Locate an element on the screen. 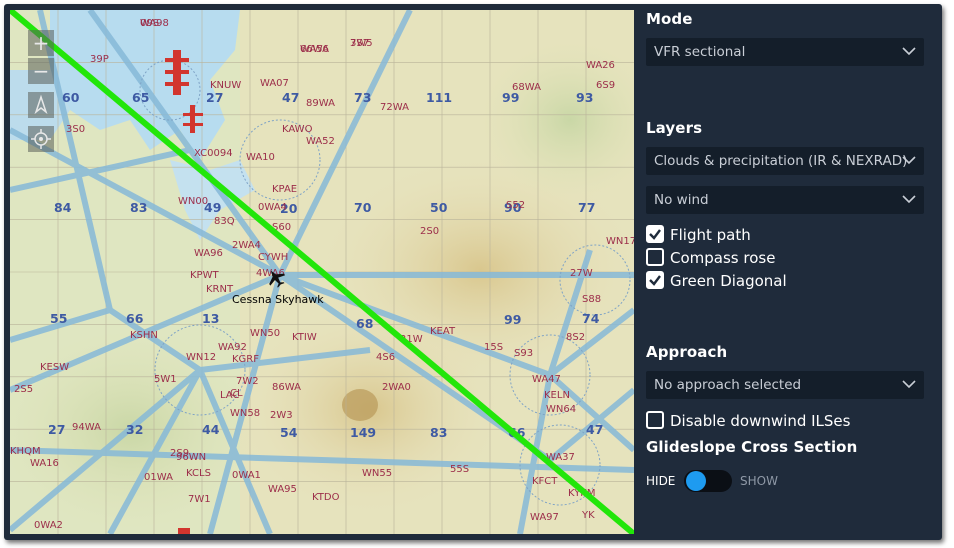 This screenshot has width=954, height=548. chart-number-label: 149 is located at coordinates (363, 432).